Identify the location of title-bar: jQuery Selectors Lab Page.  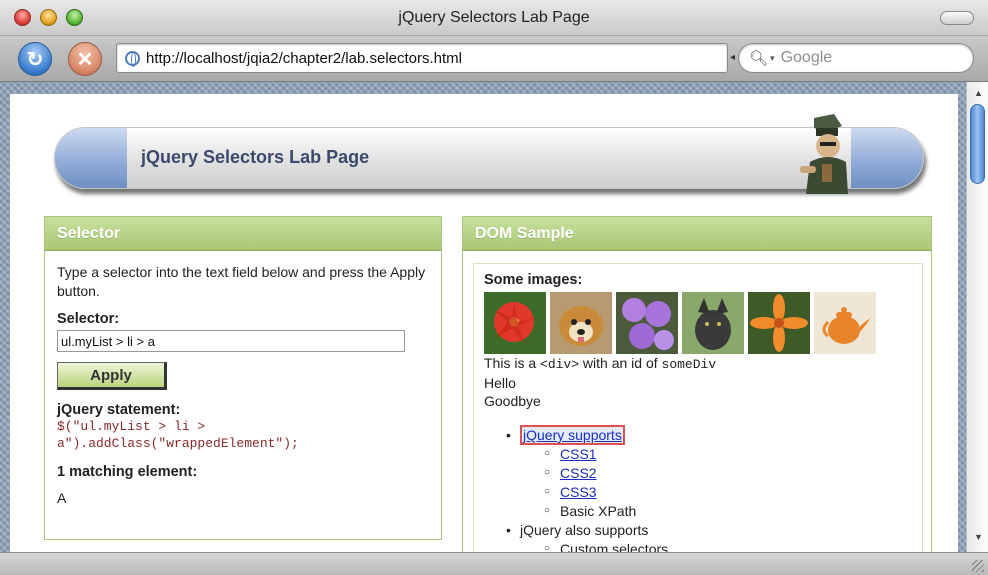
(494, 18).